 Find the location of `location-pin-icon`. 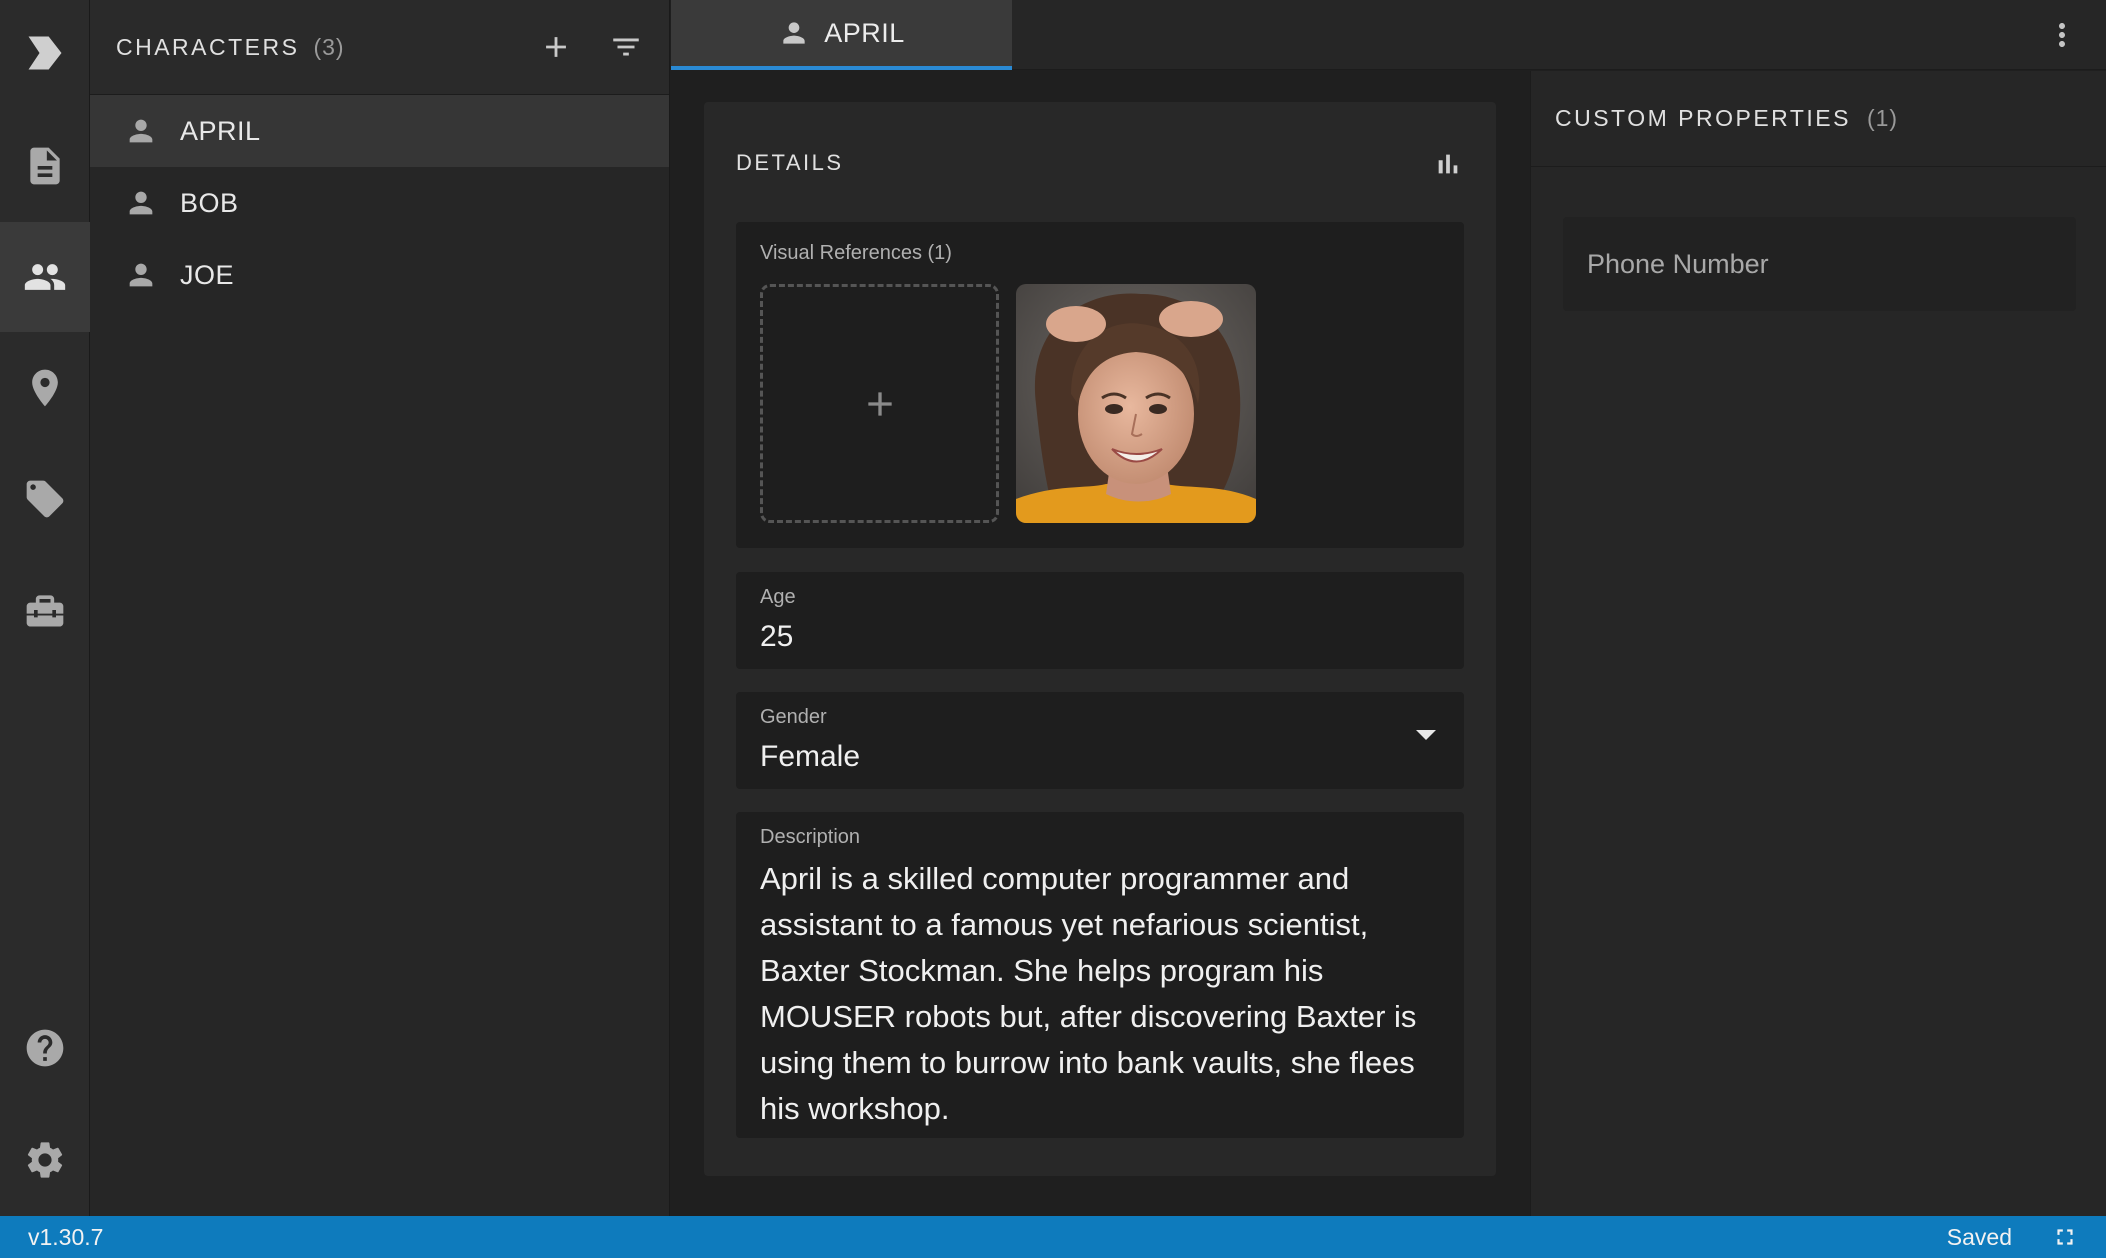

location-pin-icon is located at coordinates (45, 388).